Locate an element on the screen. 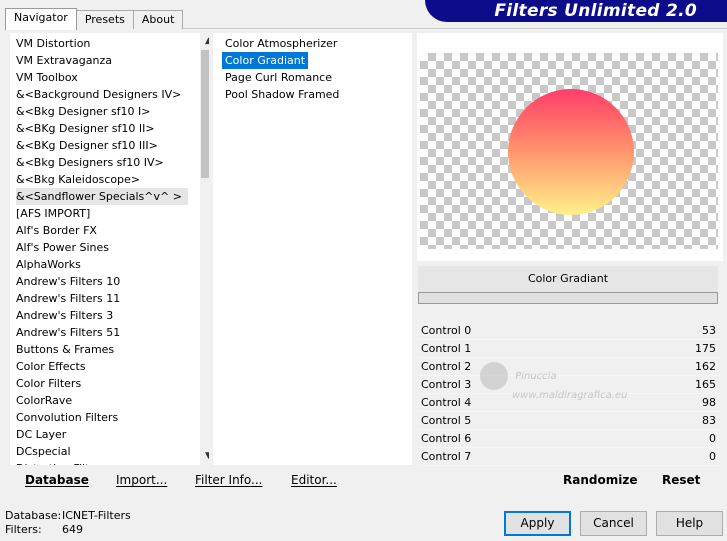 Image resolution: width=727 pixels, height=541 pixels. control-row: Control 7 0 is located at coordinates (569, 457).